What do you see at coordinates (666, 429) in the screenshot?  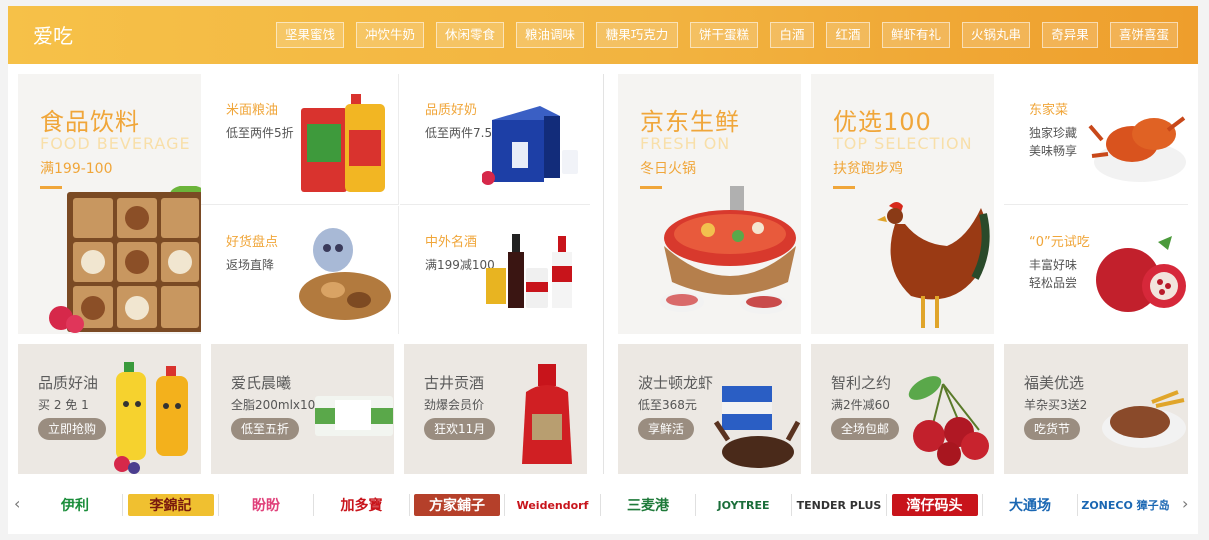 I see `tile-button: 享鲜活` at bounding box center [666, 429].